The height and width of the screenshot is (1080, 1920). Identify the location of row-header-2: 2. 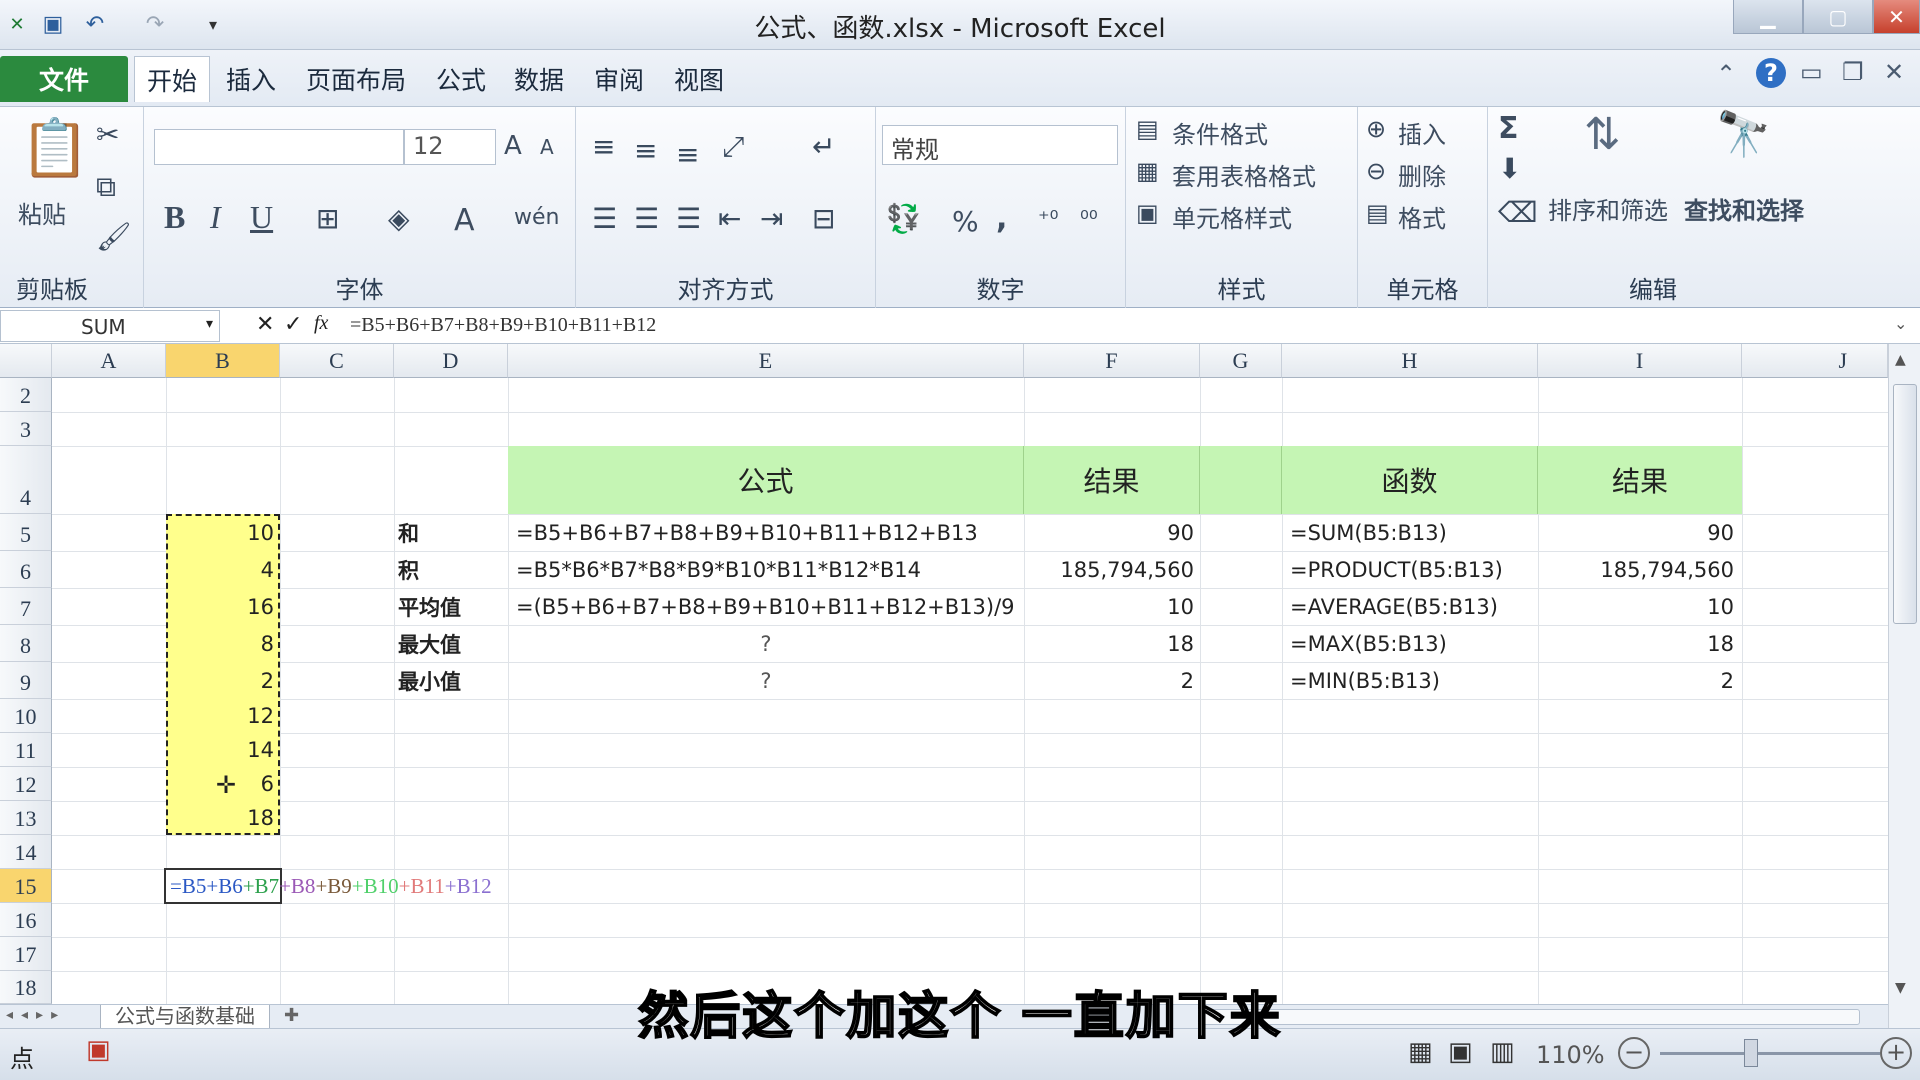
(26, 395).